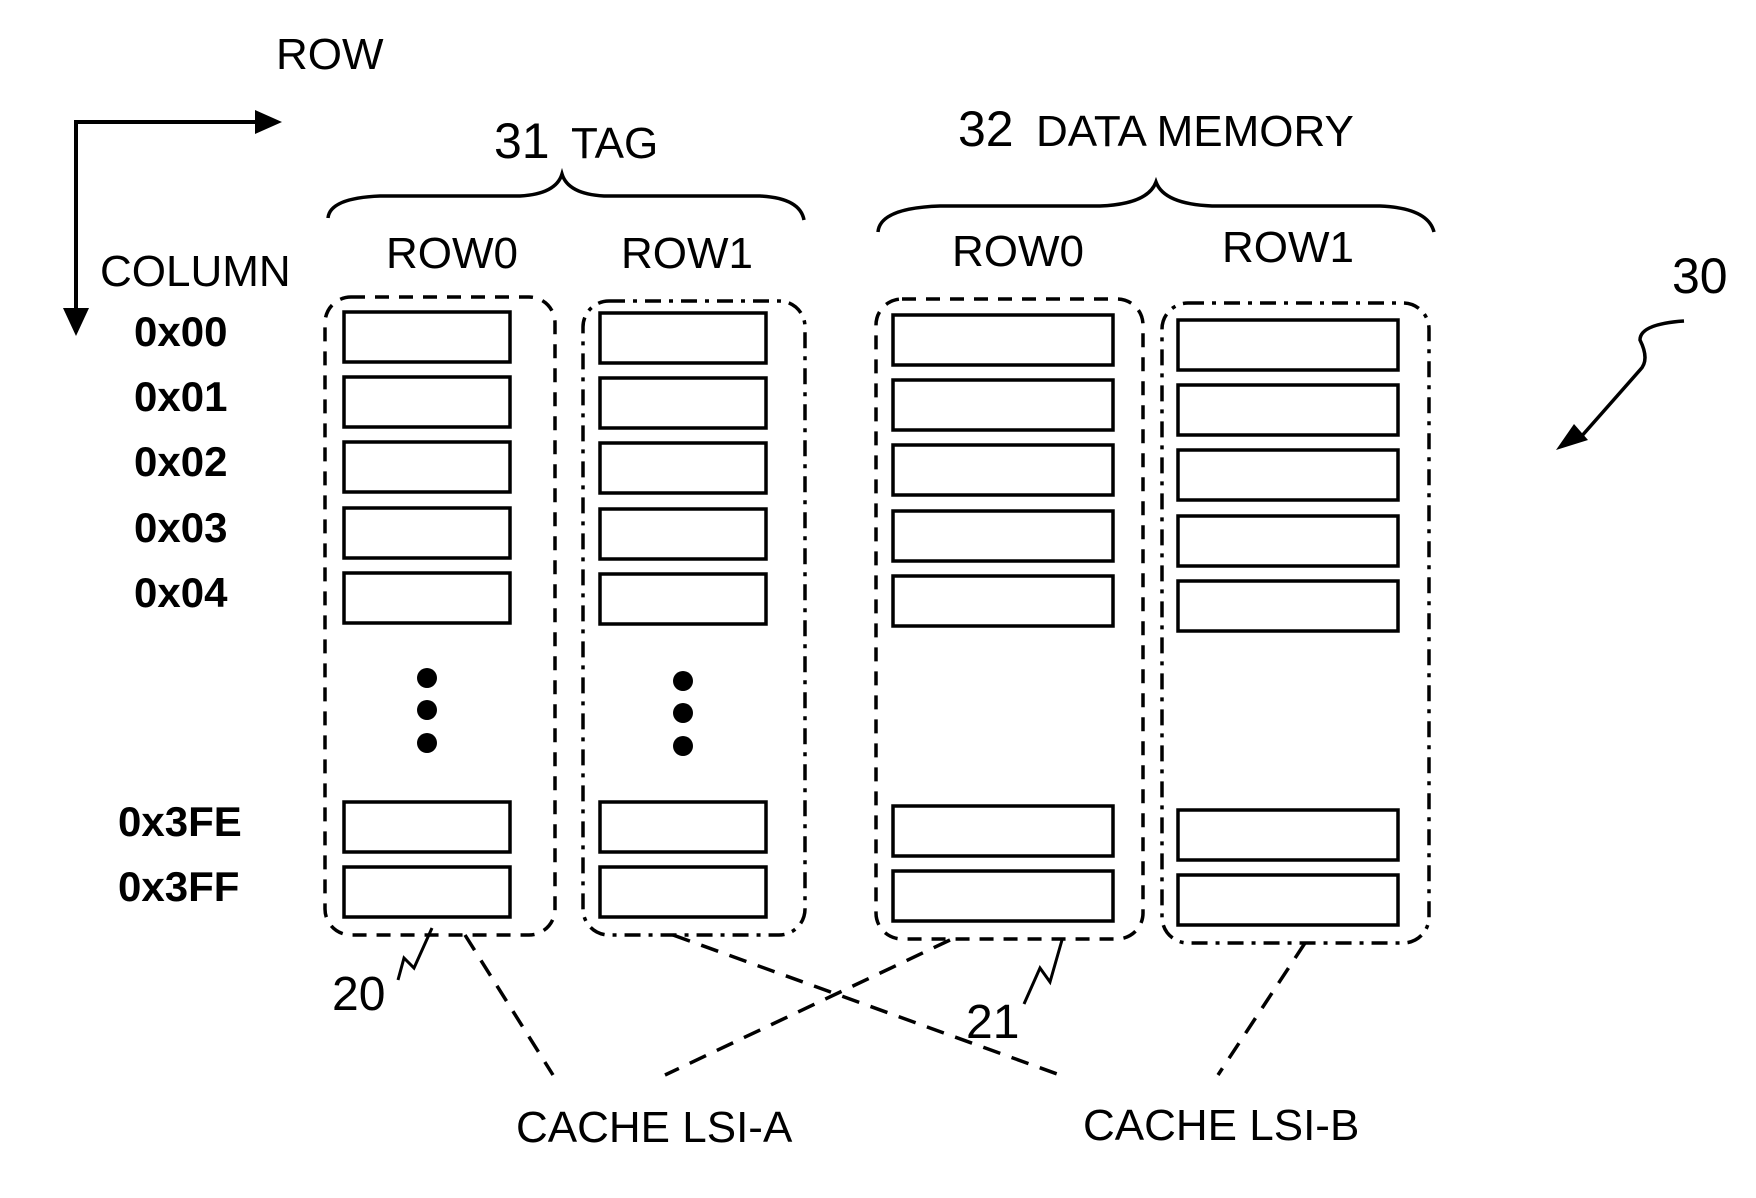  What do you see at coordinates (509, 1005) in the screenshot?
I see `lsi-a-to-tag-row0-line` at bounding box center [509, 1005].